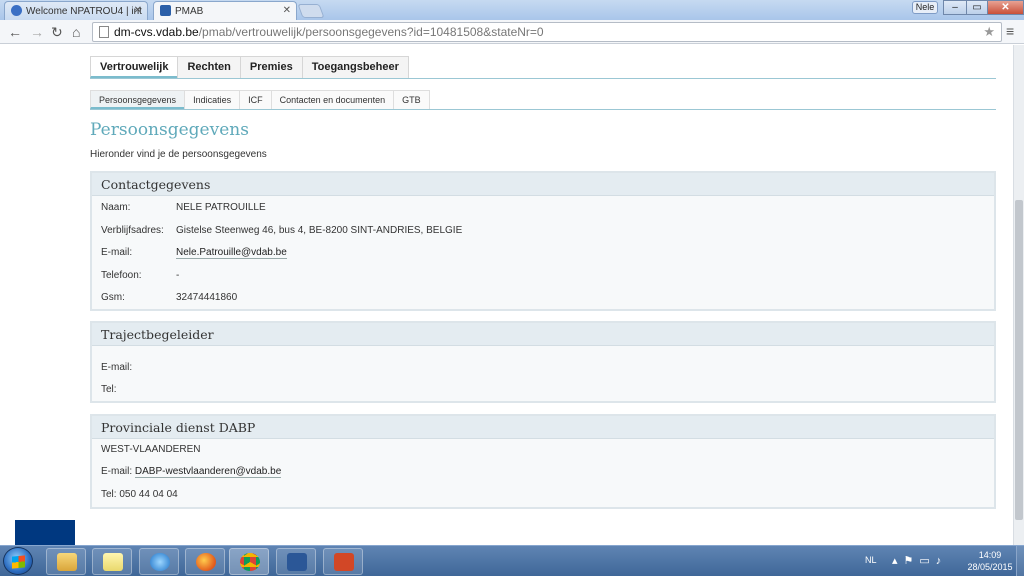 The image size is (1024, 576). I want to click on trajectbegeleider-tel-label: Tel:, so click(109, 389).